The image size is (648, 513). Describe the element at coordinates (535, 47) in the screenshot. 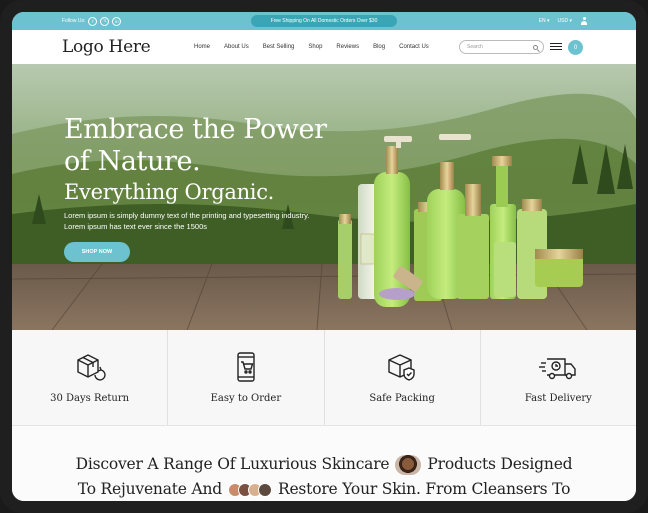

I see `search-icon` at that location.